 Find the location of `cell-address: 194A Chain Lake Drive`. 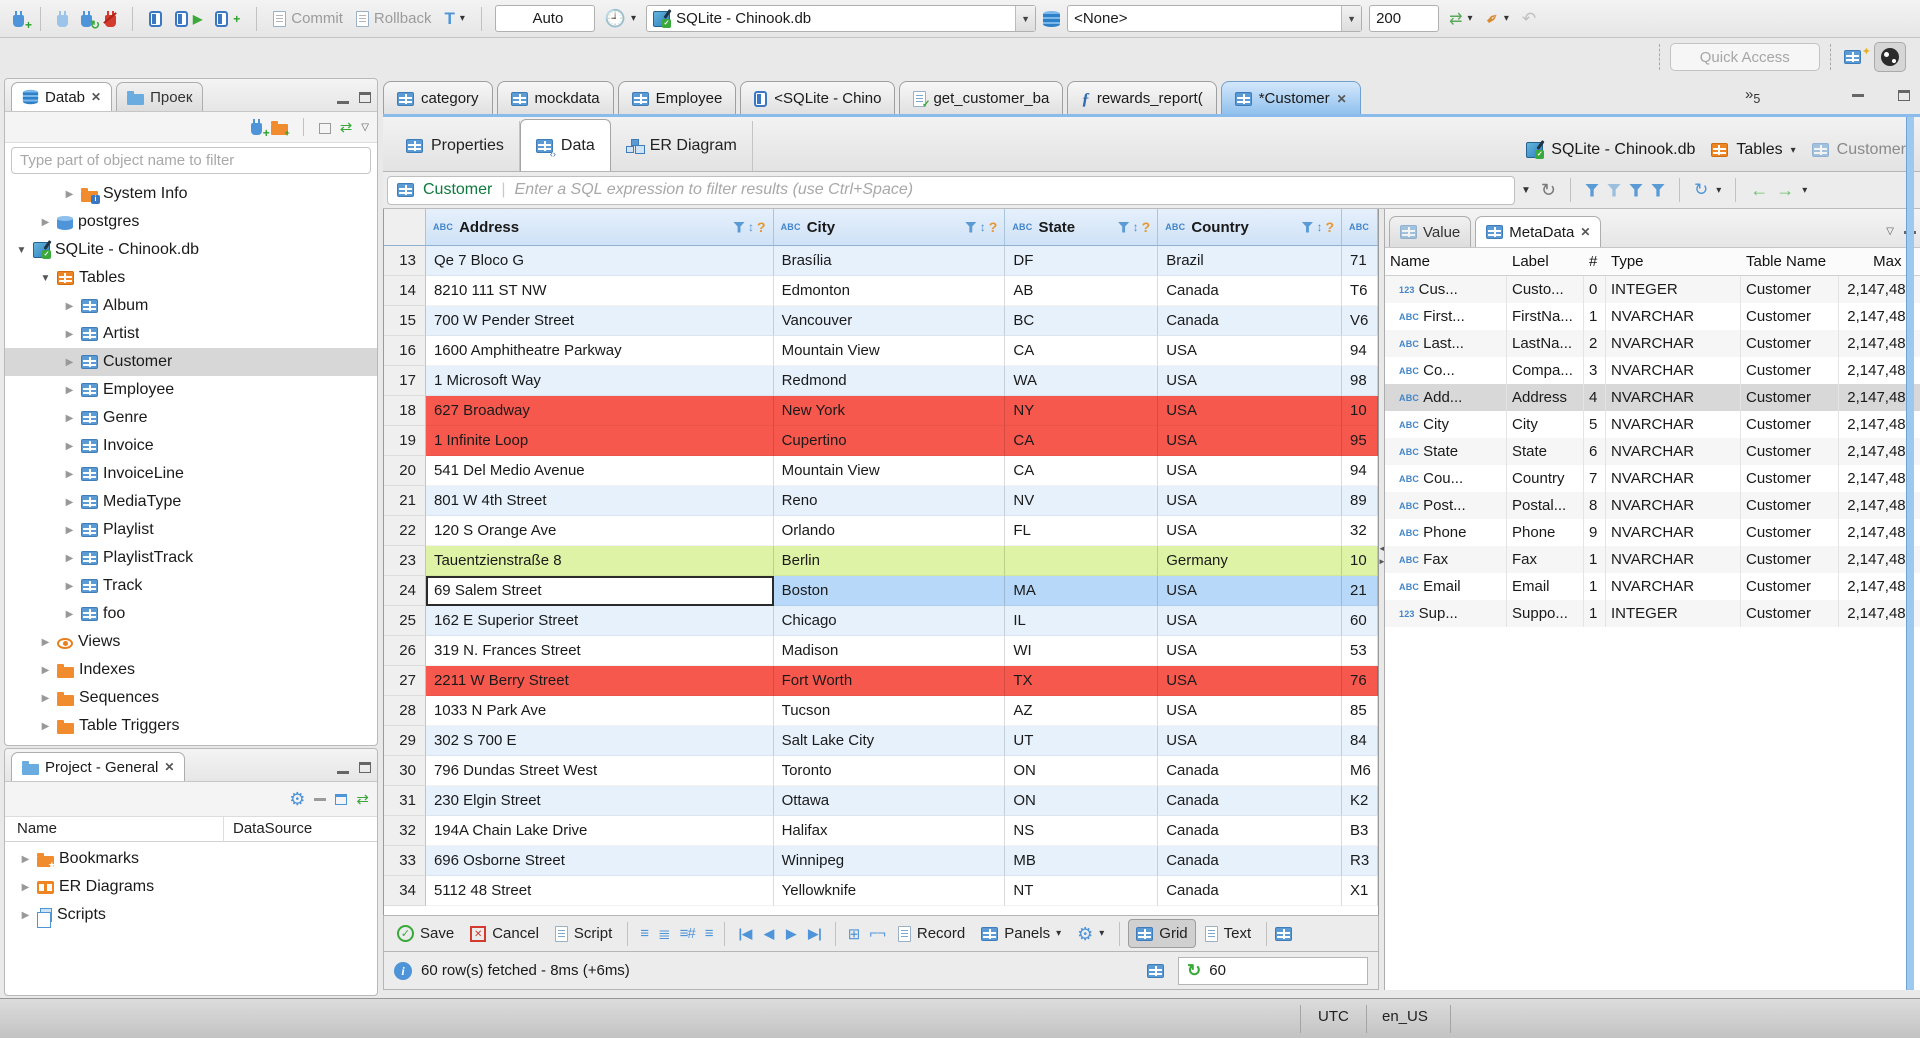

cell-address: 194A Chain Lake Drive is located at coordinates (599, 831).